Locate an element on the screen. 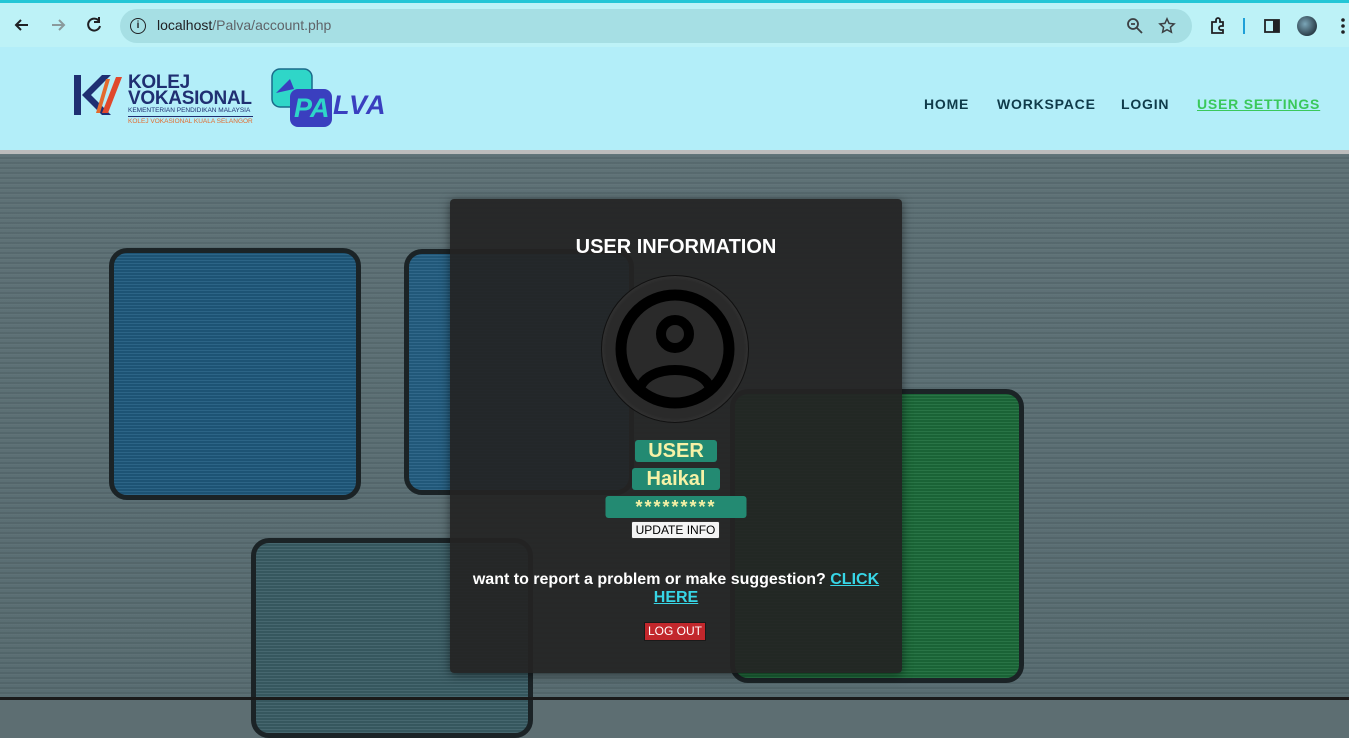 The height and width of the screenshot is (738, 1349). nav-login: LOGIN is located at coordinates (1145, 104).